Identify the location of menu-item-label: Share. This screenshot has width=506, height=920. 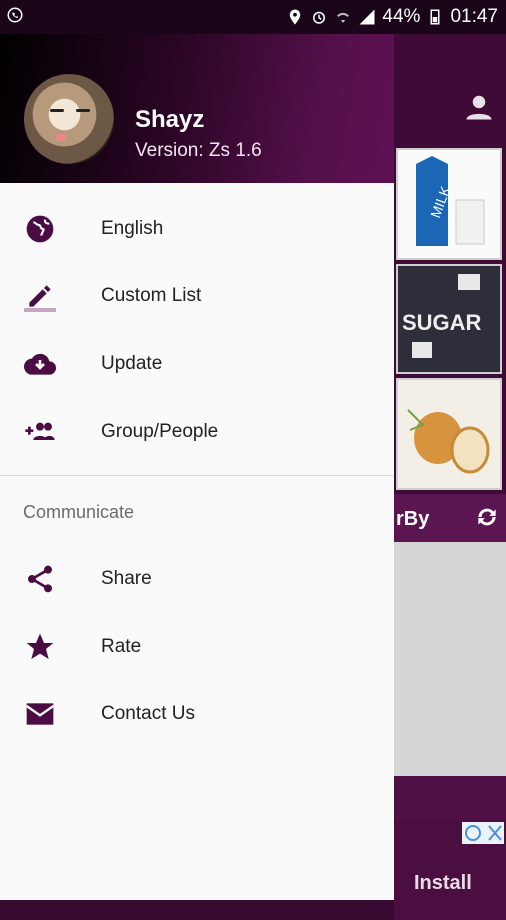
(126, 578).